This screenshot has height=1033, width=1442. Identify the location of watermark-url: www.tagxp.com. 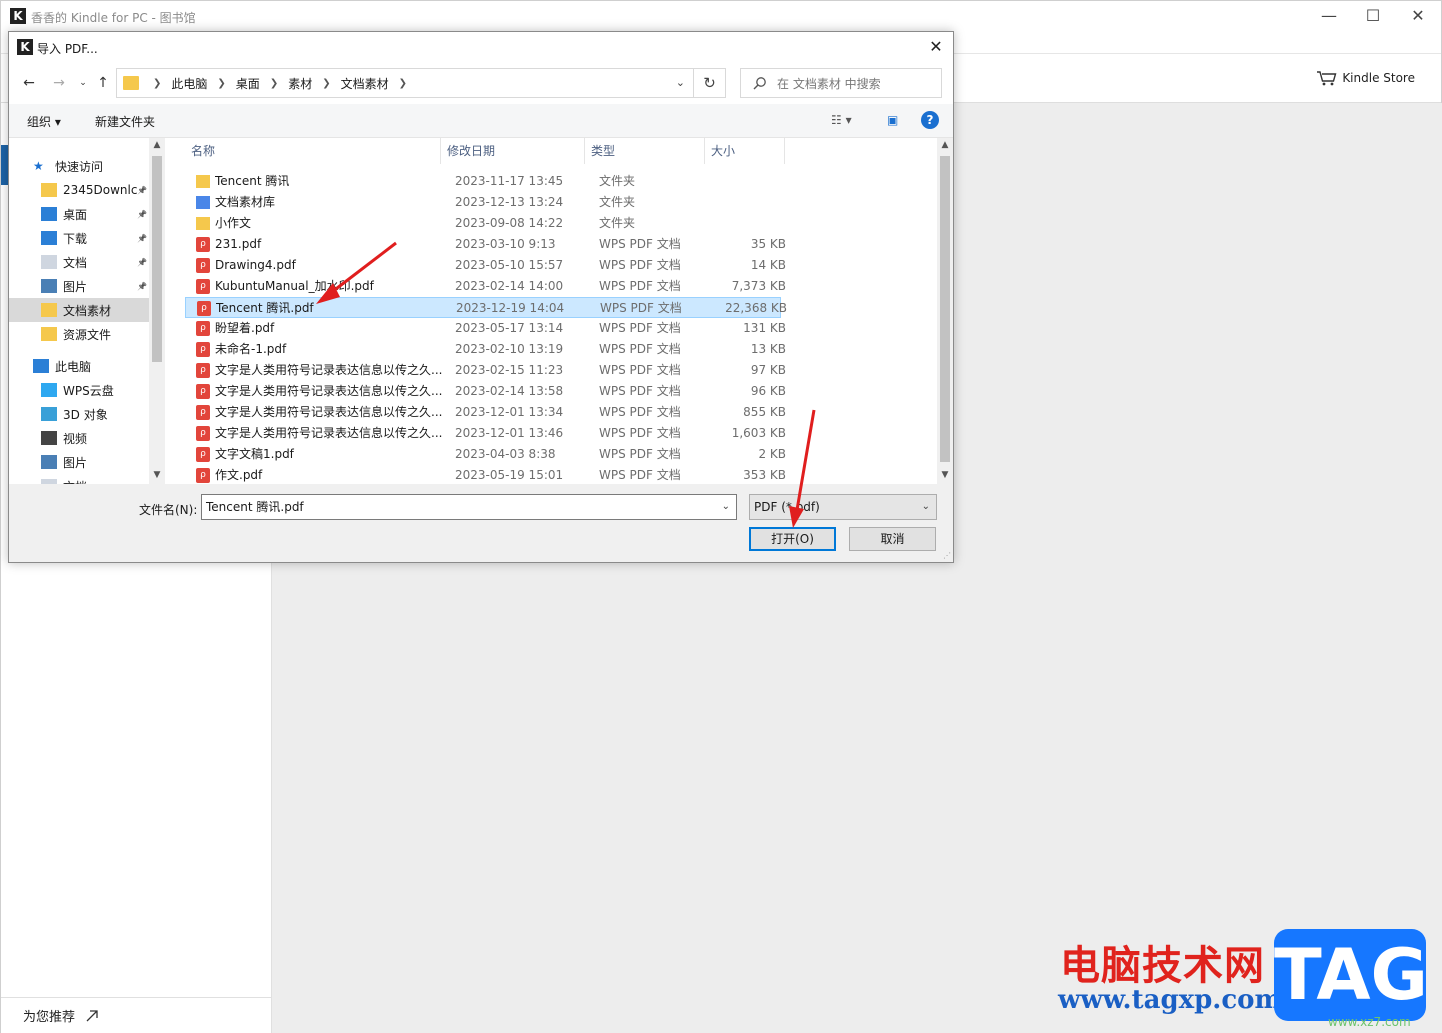
(1170, 1000).